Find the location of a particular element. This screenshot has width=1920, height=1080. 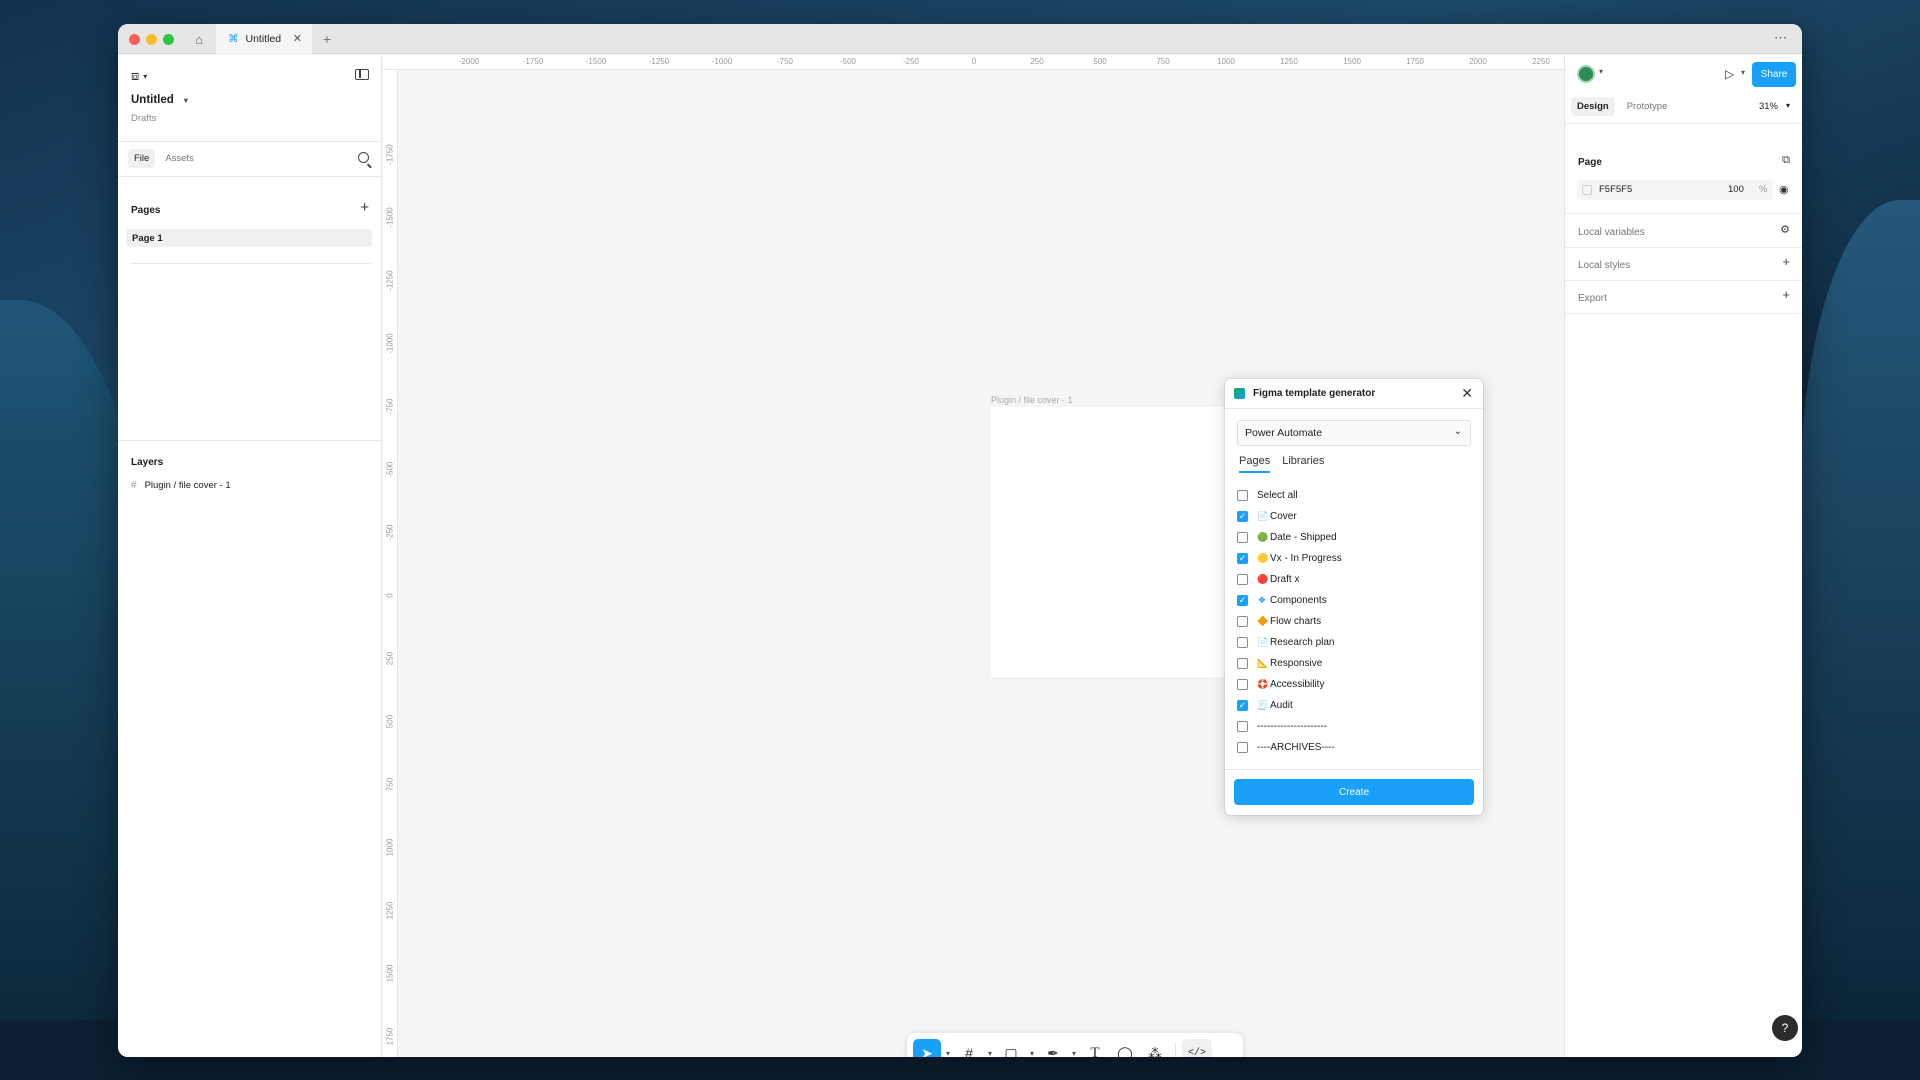

avatar is located at coordinates (1586, 74).